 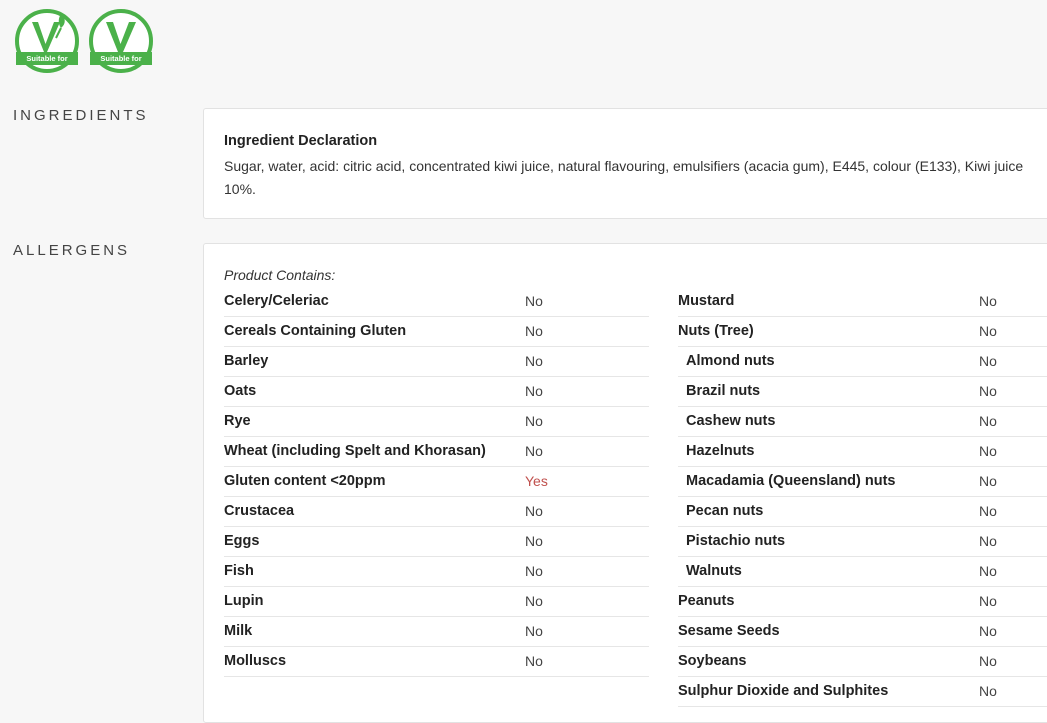 I want to click on allergen-row: Nuts (Tree) No, so click(x=862, y=332).